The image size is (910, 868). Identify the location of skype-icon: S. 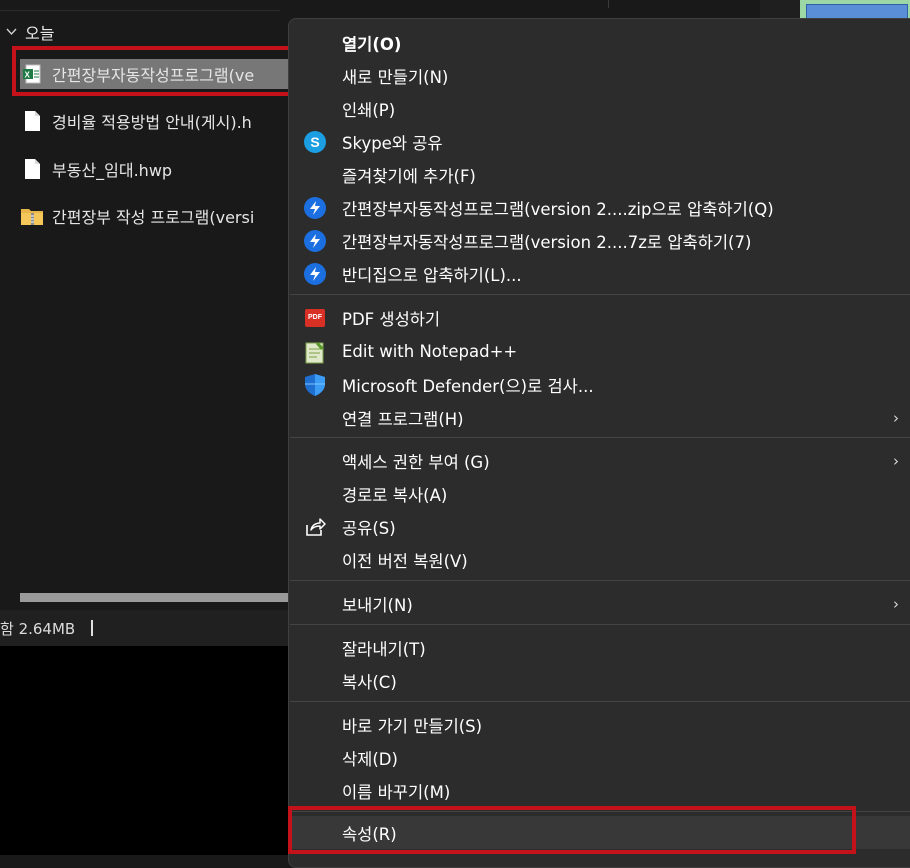
(315, 142).